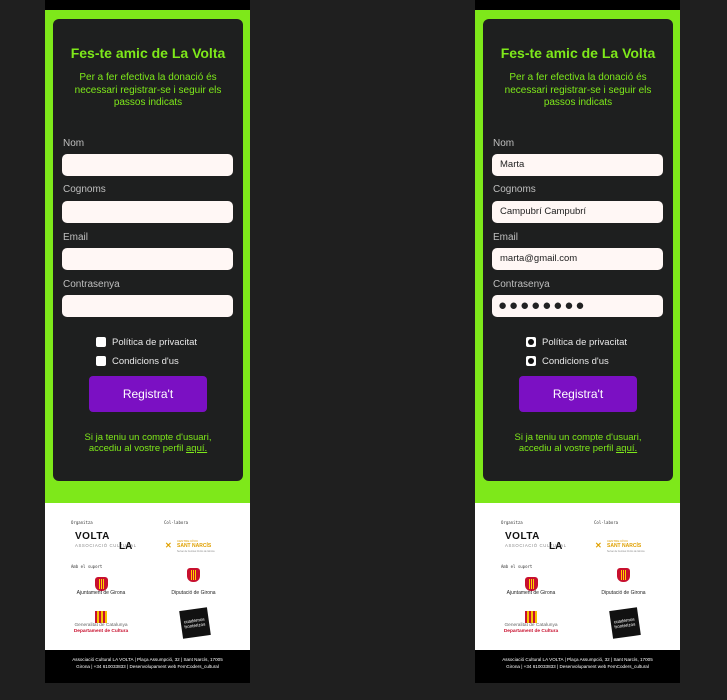 Image resolution: width=727 pixels, height=700 pixels. I want to click on nom-input, so click(147, 165).